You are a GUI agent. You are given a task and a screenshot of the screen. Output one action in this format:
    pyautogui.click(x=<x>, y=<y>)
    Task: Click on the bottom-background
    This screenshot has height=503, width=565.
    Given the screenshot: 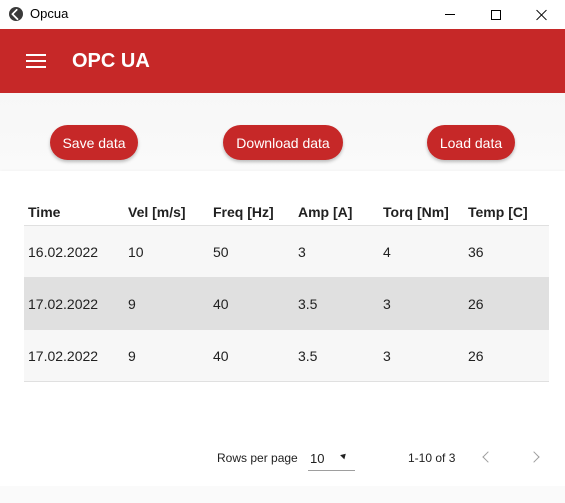 What is the action you would take?
    pyautogui.click(x=282, y=494)
    